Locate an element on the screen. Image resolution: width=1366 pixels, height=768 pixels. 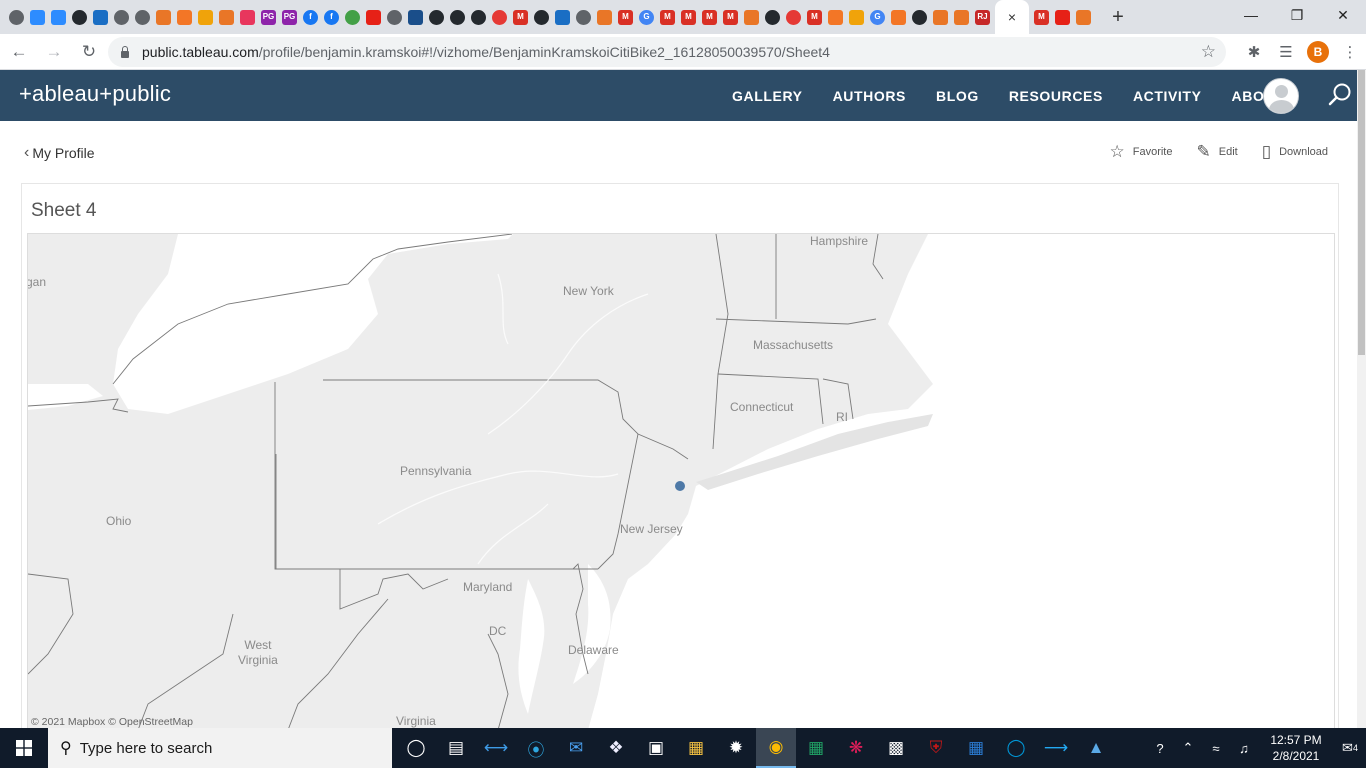
download-button: ▯ Download is located at coordinates (1295, 152).